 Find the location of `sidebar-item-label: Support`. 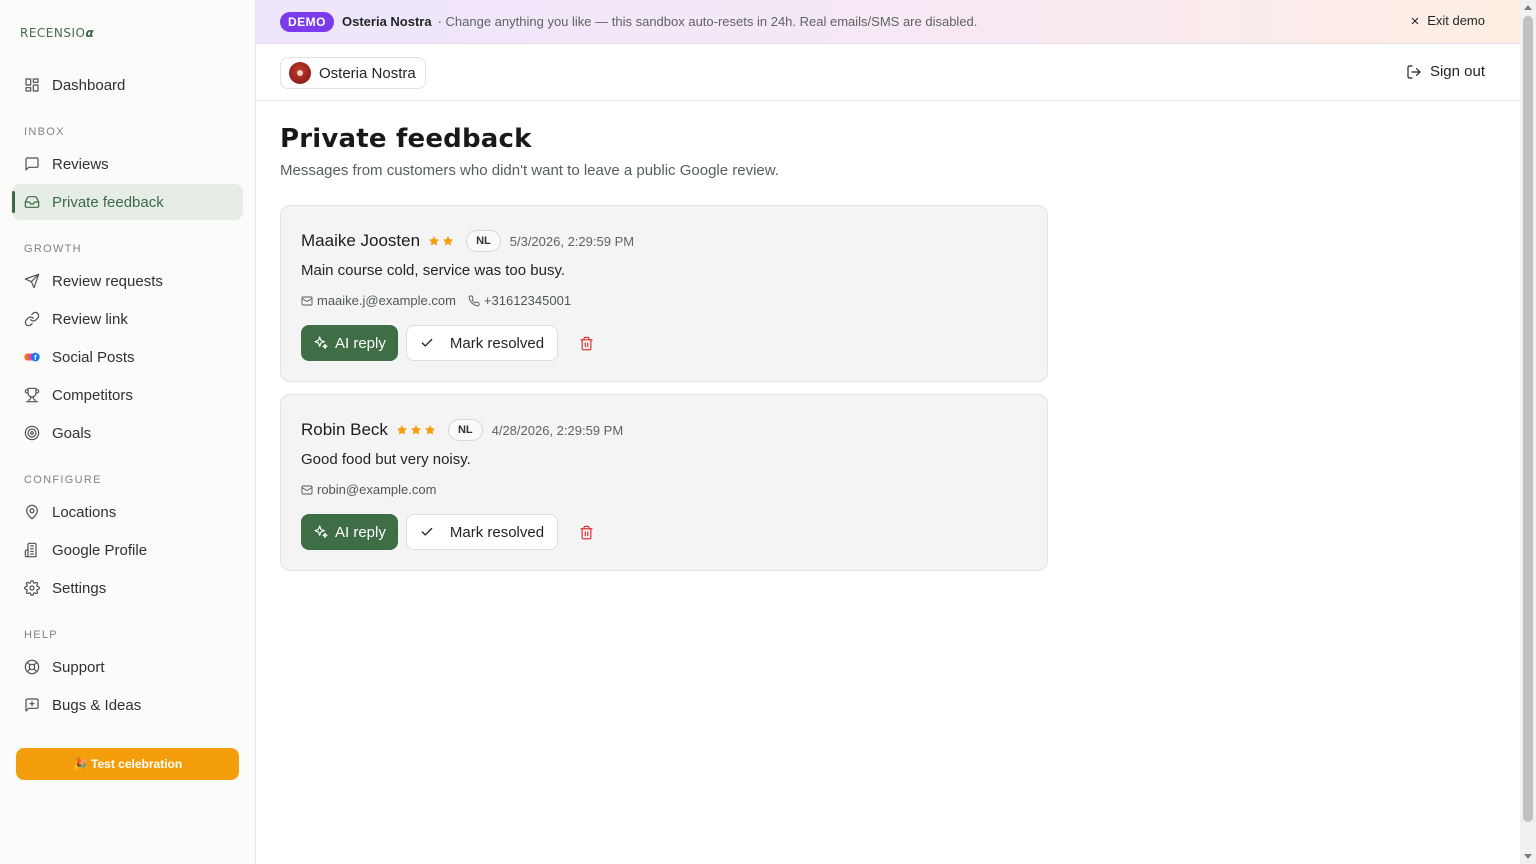

sidebar-item-label: Support is located at coordinates (78, 667).